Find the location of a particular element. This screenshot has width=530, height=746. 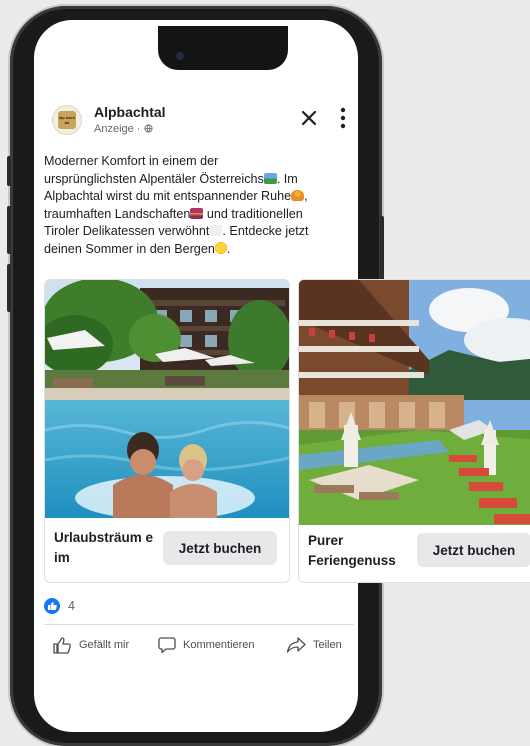

post-text-line: und traditionellen is located at coordinates (253, 213).